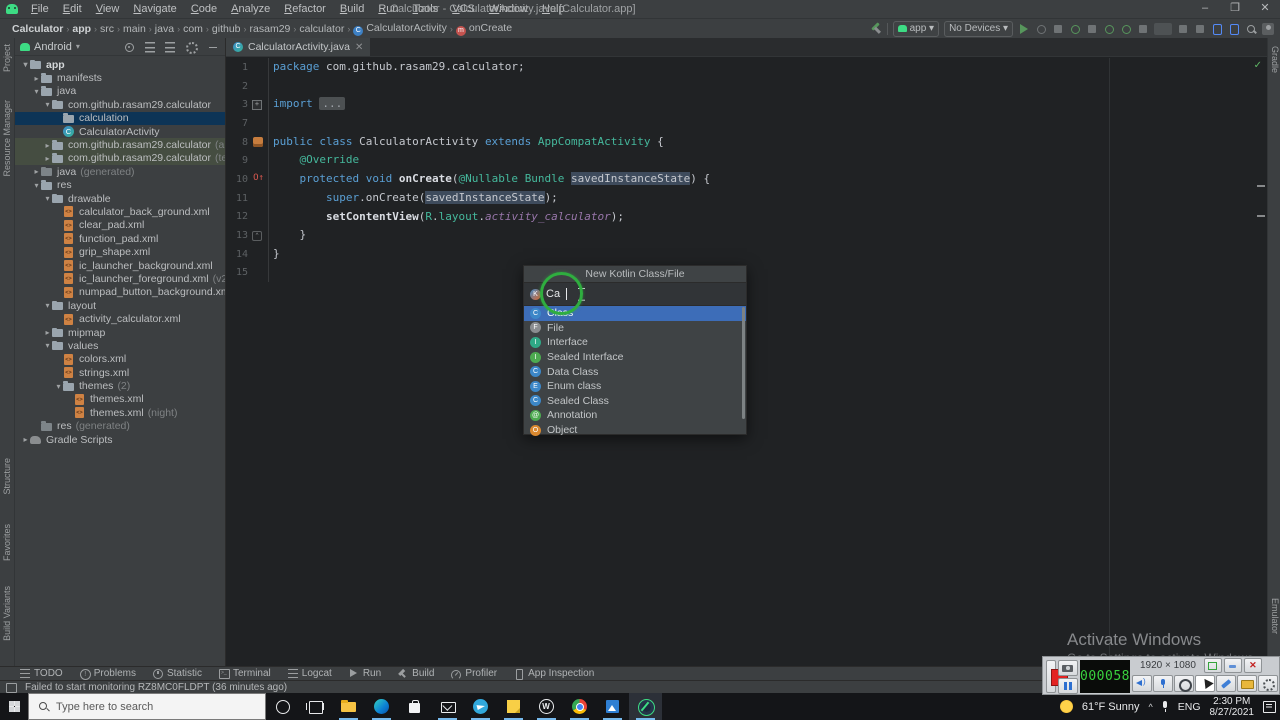  What do you see at coordinates (1041, 29) in the screenshot?
I see `rerun-icon` at bounding box center [1041, 29].